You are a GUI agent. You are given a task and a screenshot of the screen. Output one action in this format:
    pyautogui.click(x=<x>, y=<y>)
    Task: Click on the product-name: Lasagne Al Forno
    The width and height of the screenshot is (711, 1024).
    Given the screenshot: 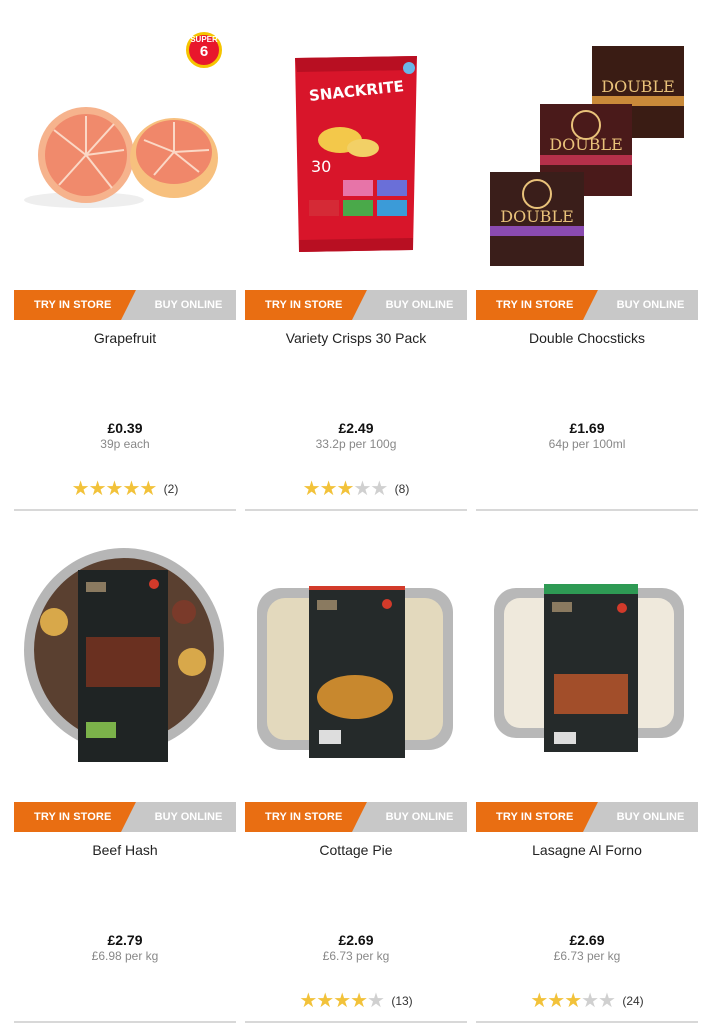 What is the action you would take?
    pyautogui.click(x=587, y=850)
    